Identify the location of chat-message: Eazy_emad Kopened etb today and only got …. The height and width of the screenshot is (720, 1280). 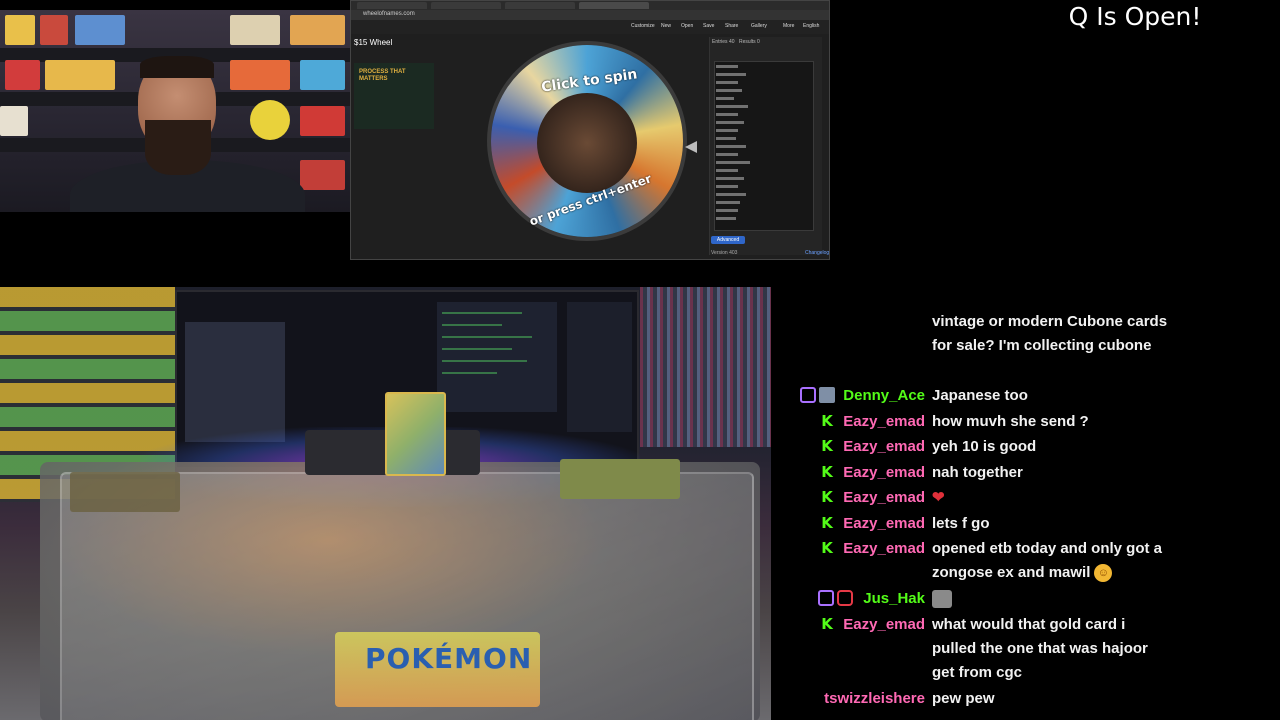
(1030, 561).